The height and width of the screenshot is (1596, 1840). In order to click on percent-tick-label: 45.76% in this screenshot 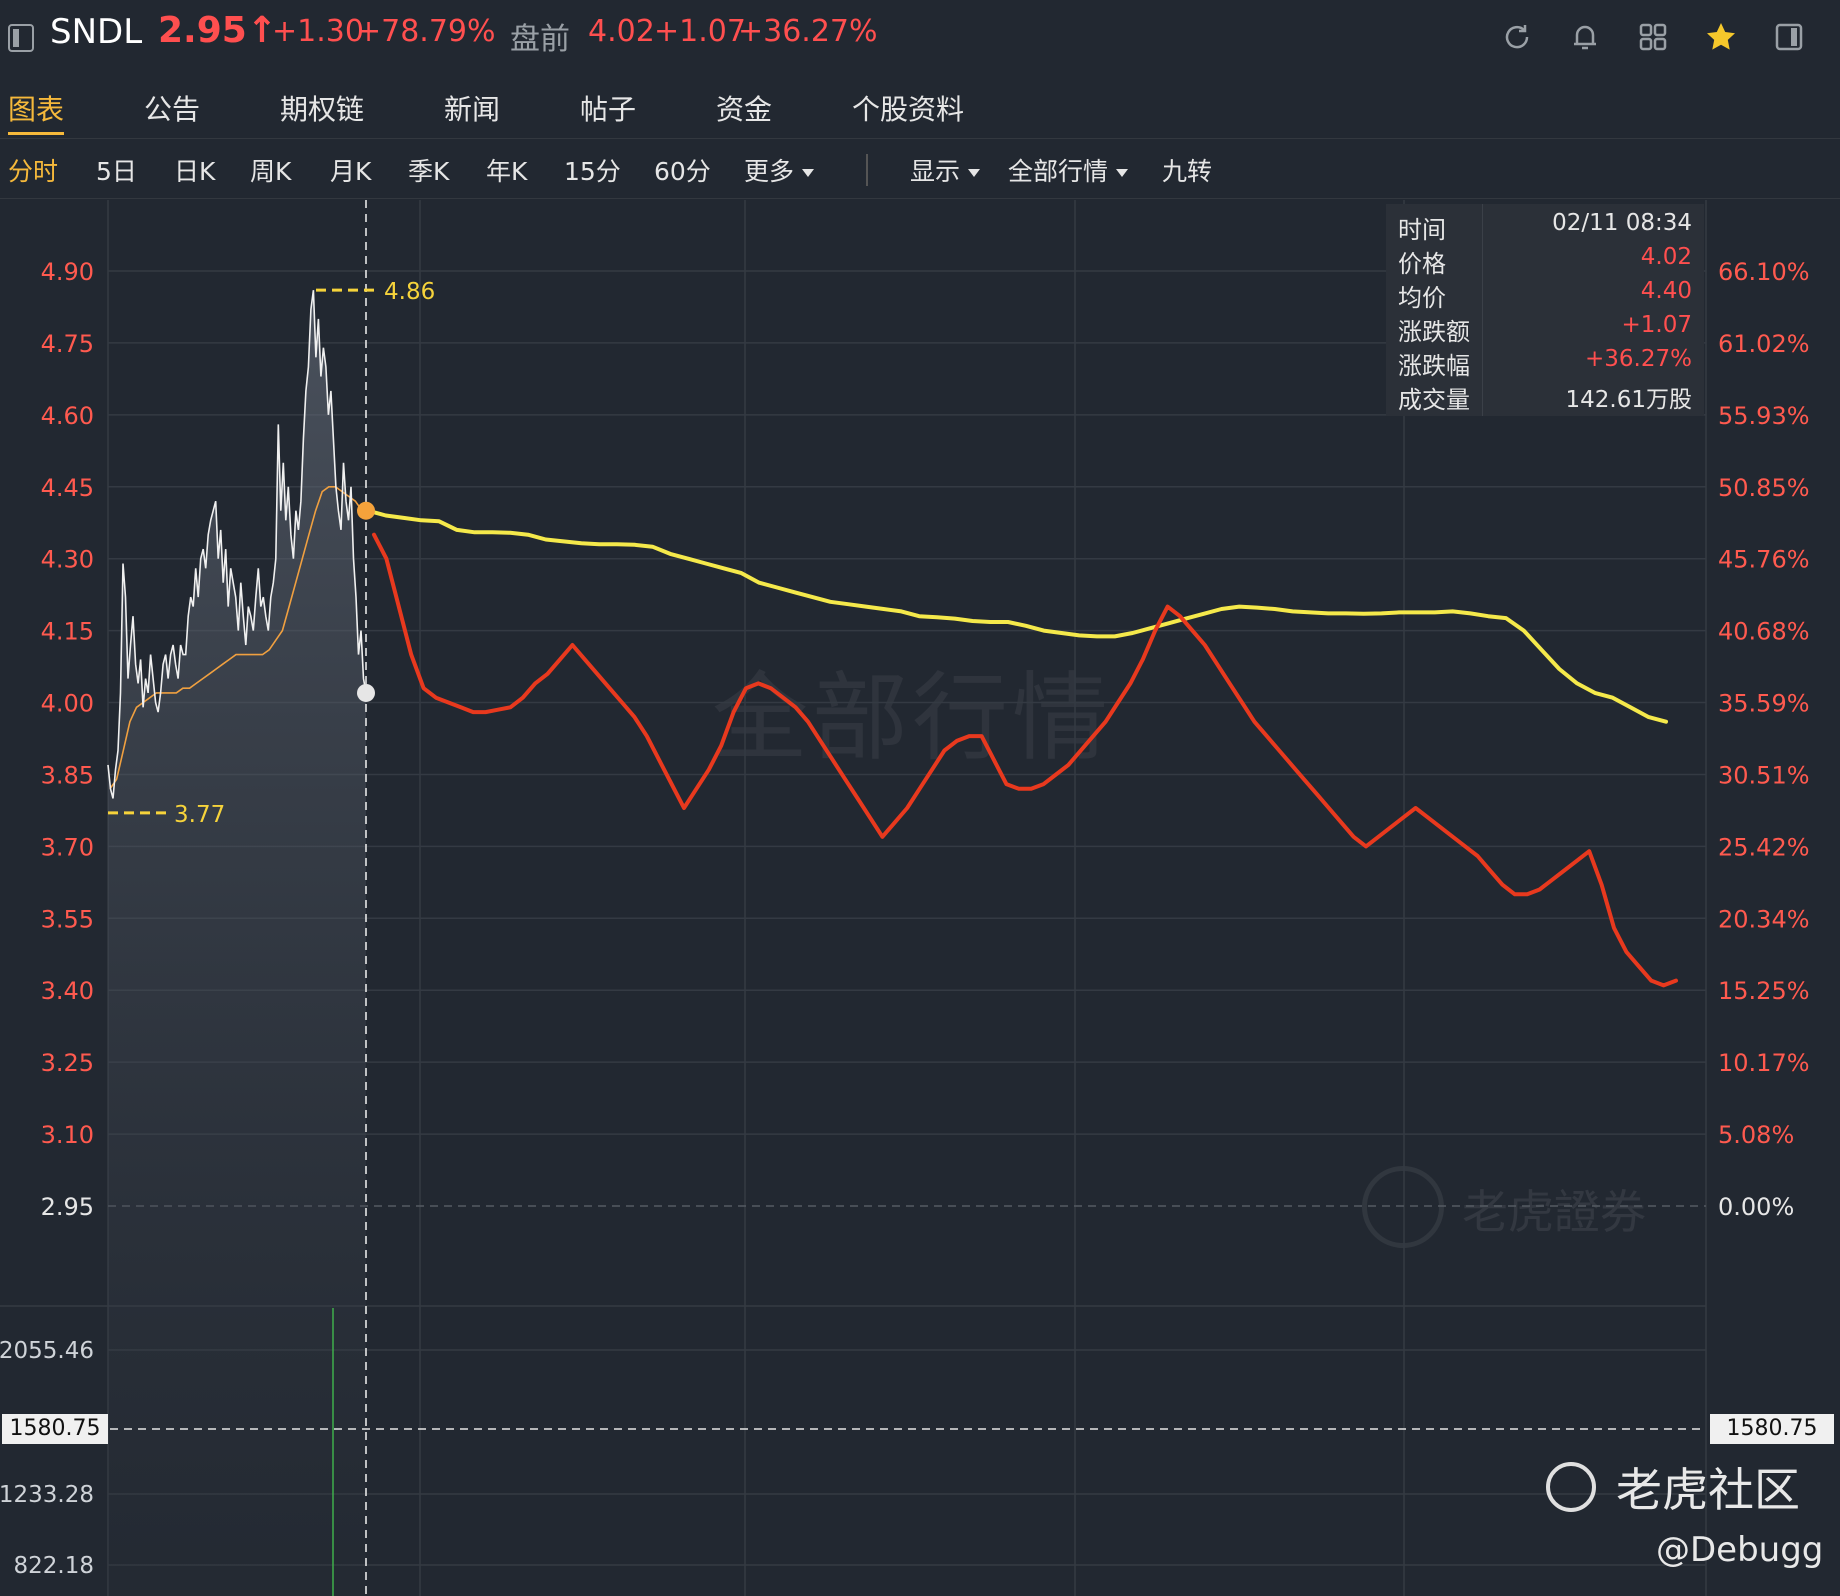, I will do `click(1764, 560)`.